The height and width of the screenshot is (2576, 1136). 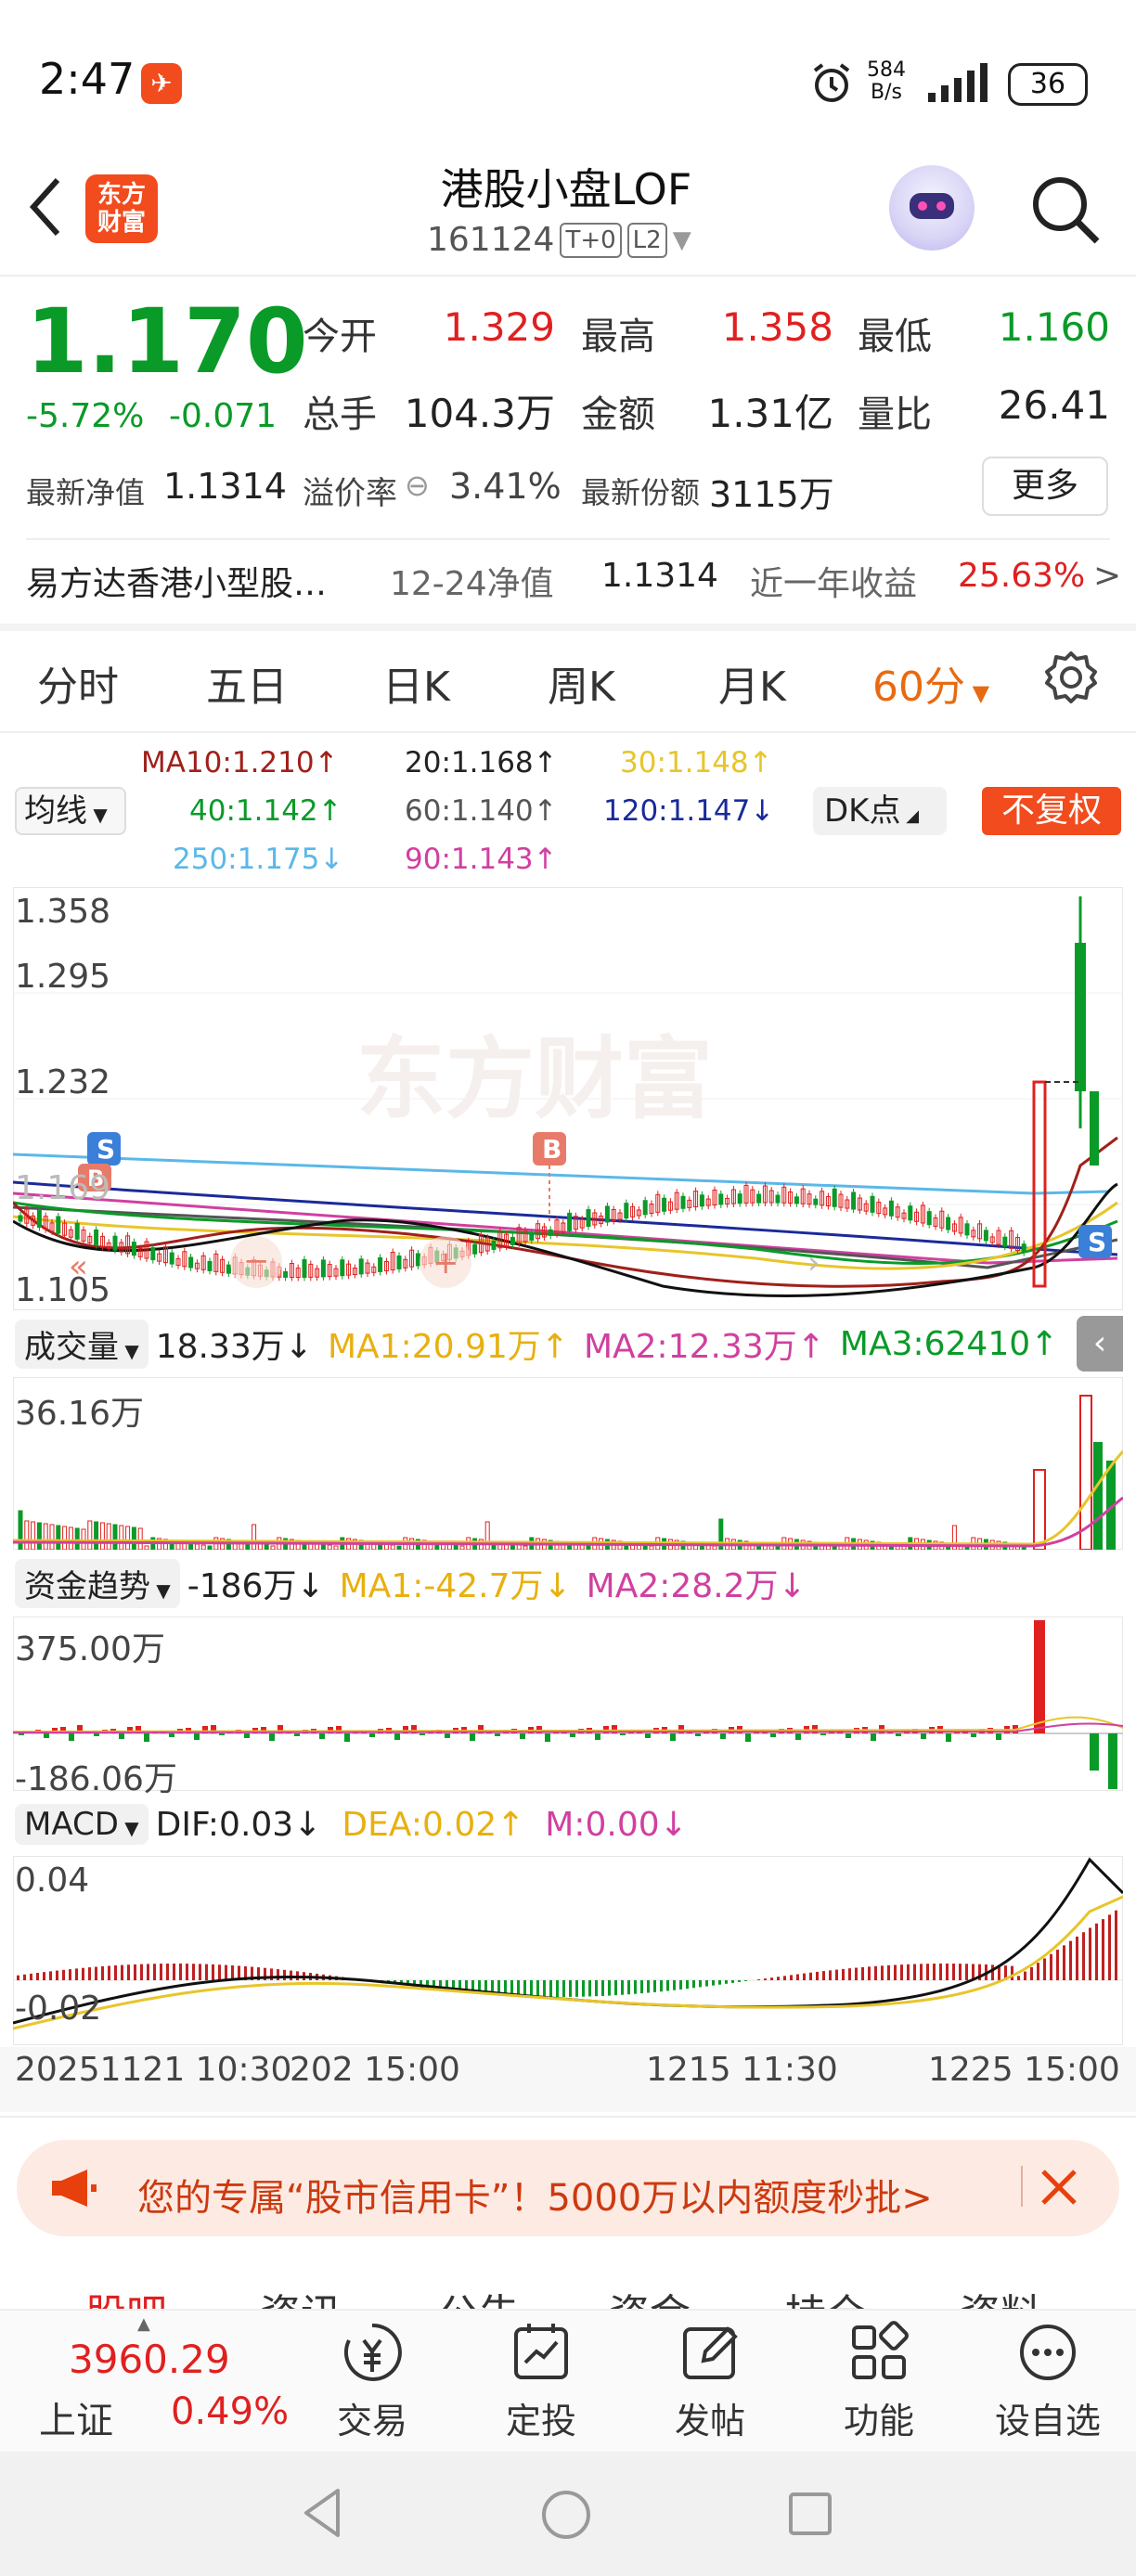 What do you see at coordinates (568, 1950) in the screenshot?
I see `macd-chart: 0.04 -0.02` at bounding box center [568, 1950].